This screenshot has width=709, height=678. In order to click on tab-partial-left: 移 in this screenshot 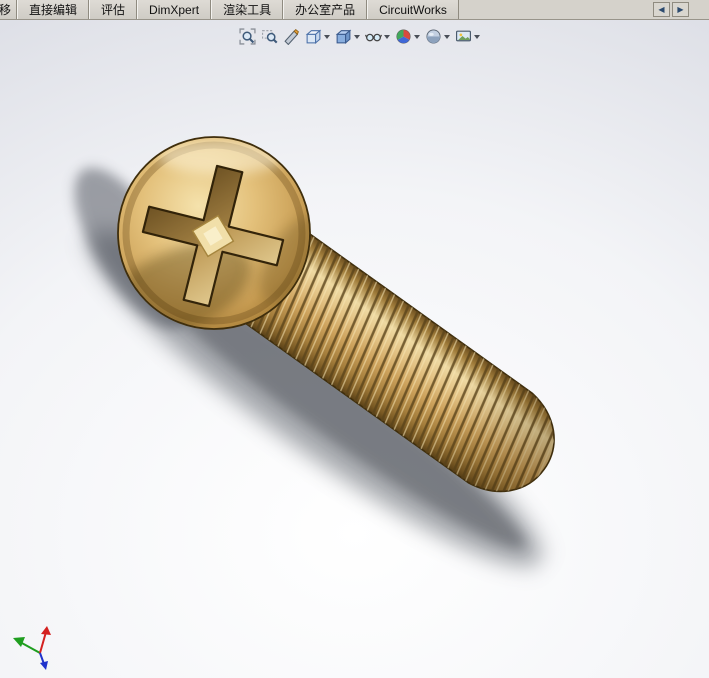, I will do `click(9, 9)`.